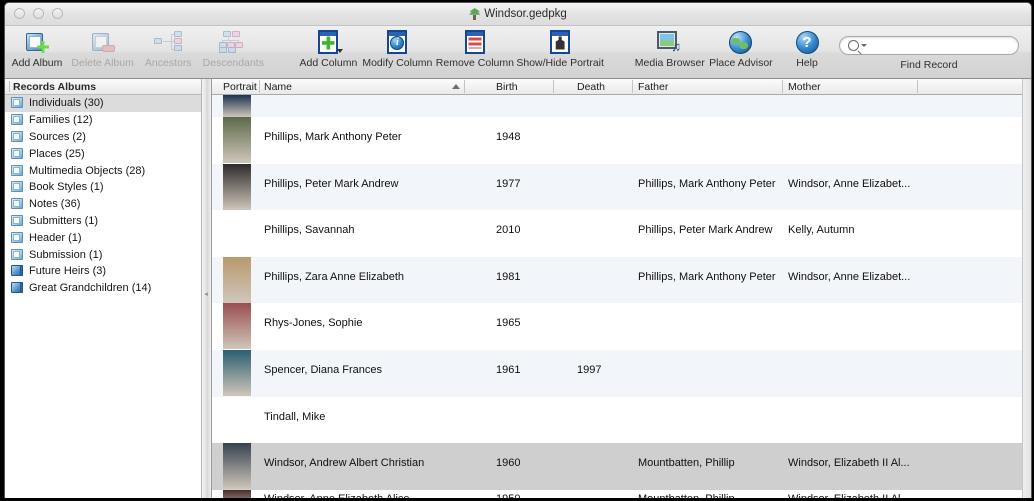 The image size is (1034, 501). I want to click on sidebar-header: Records Albums, so click(103, 87).